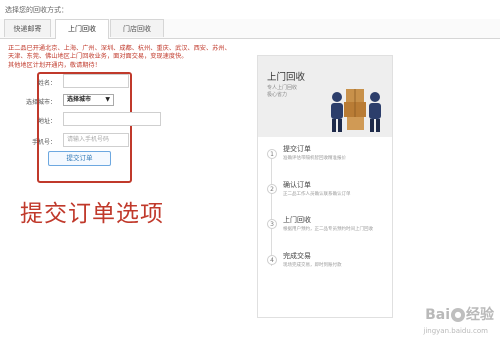 The width and height of the screenshot is (500, 340). I want to click on city-select: 选择城市 ▼, so click(88, 100).